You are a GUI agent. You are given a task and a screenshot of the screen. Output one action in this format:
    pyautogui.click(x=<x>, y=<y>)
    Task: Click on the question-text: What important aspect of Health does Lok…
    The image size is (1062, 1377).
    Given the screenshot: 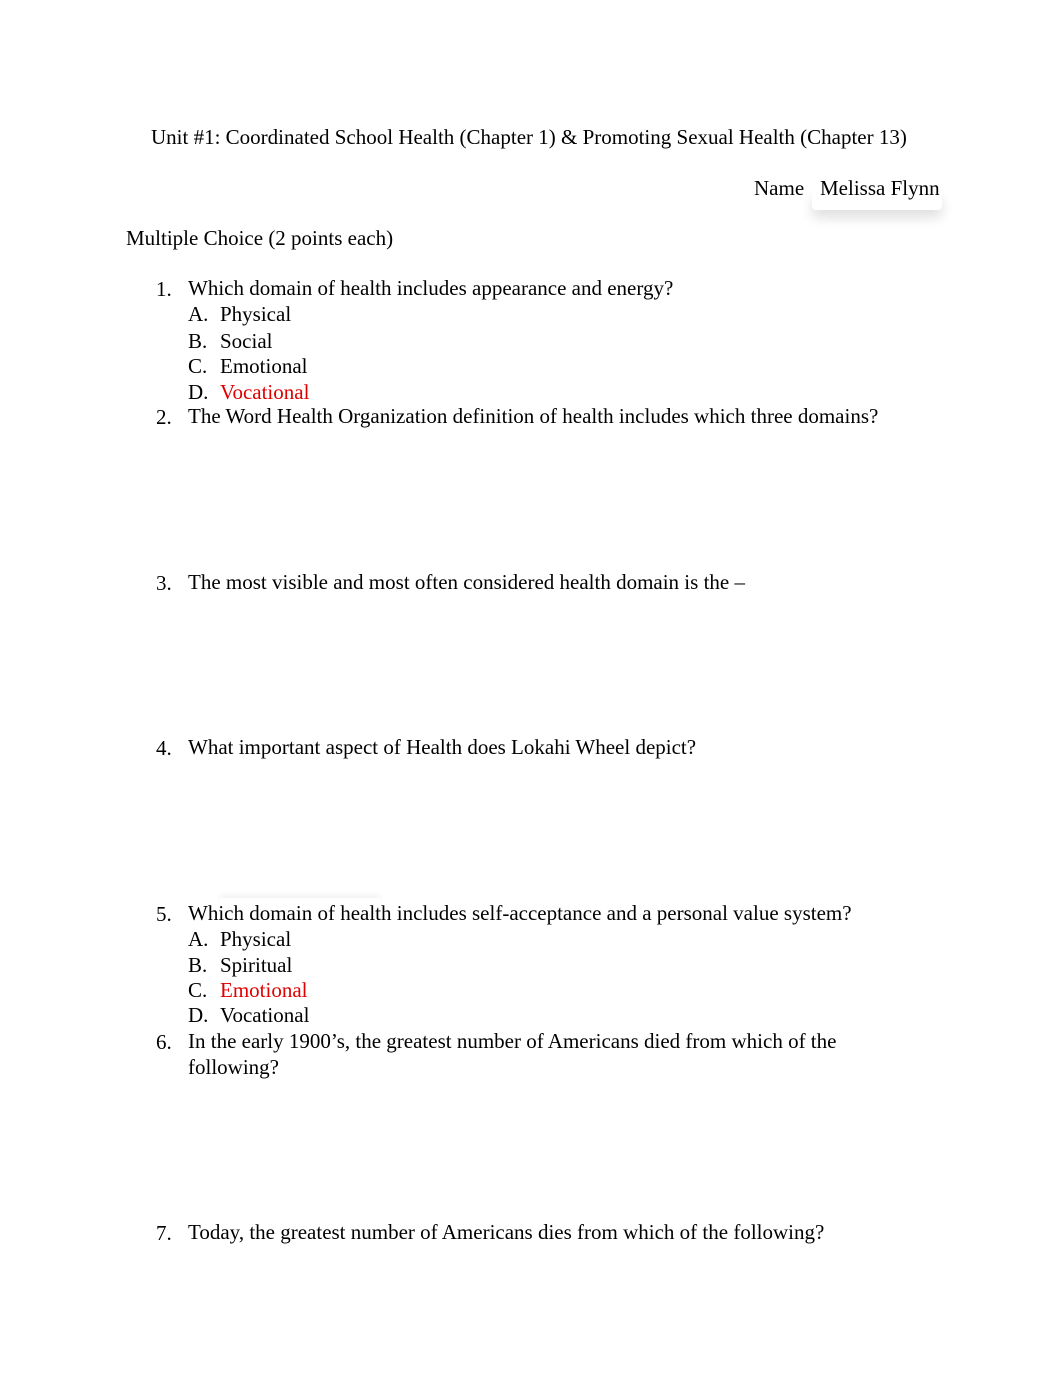 What is the action you would take?
    pyautogui.click(x=442, y=747)
    